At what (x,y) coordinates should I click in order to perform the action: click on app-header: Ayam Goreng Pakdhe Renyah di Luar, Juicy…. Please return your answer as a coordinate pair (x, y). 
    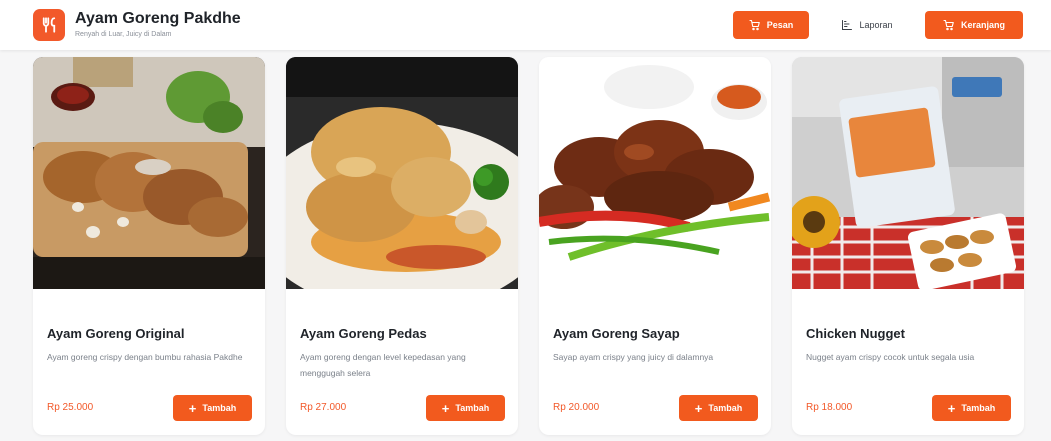
    Looking at the image, I should click on (525, 25).